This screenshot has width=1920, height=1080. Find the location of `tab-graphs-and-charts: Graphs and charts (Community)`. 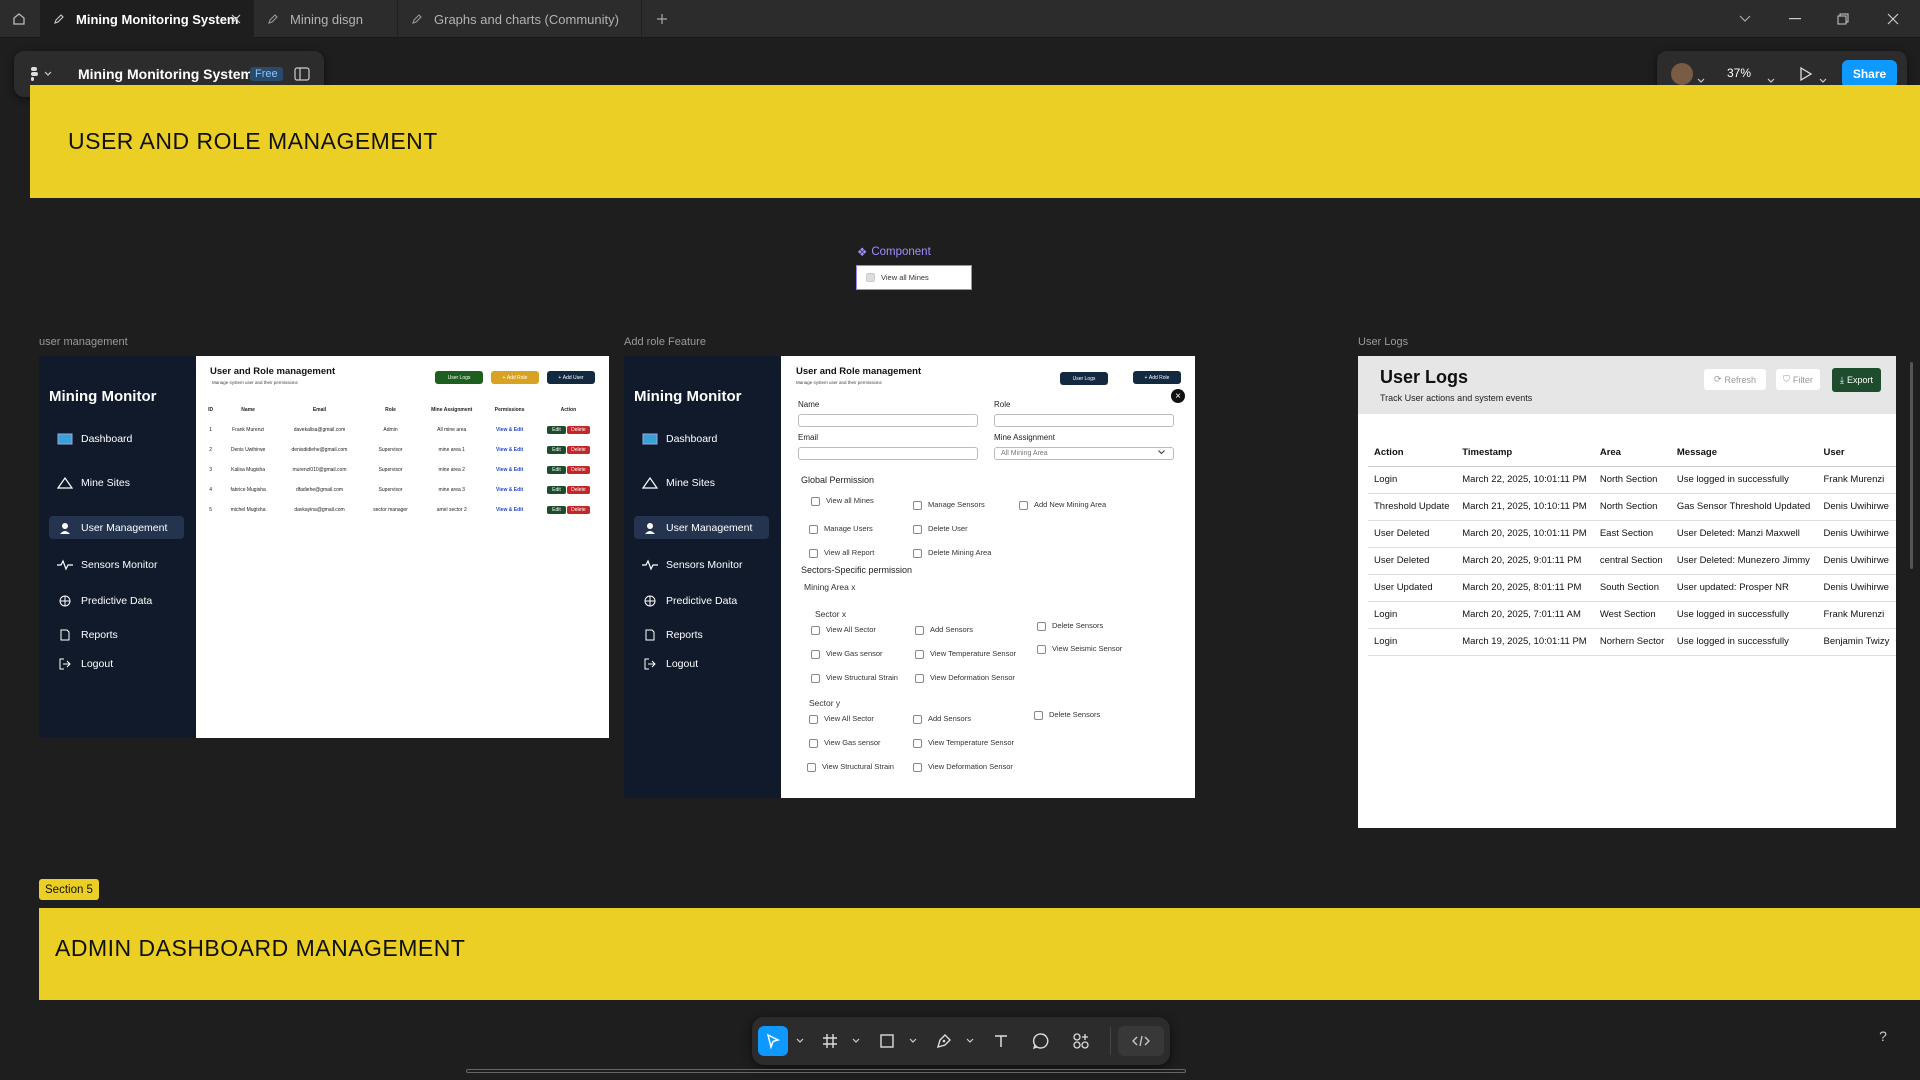

tab-graphs-and-charts: Graphs and charts (Community) is located at coordinates (520, 19).